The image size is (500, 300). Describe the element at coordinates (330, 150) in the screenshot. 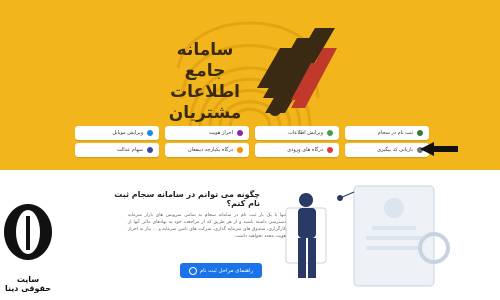

I see `gate-icon` at that location.